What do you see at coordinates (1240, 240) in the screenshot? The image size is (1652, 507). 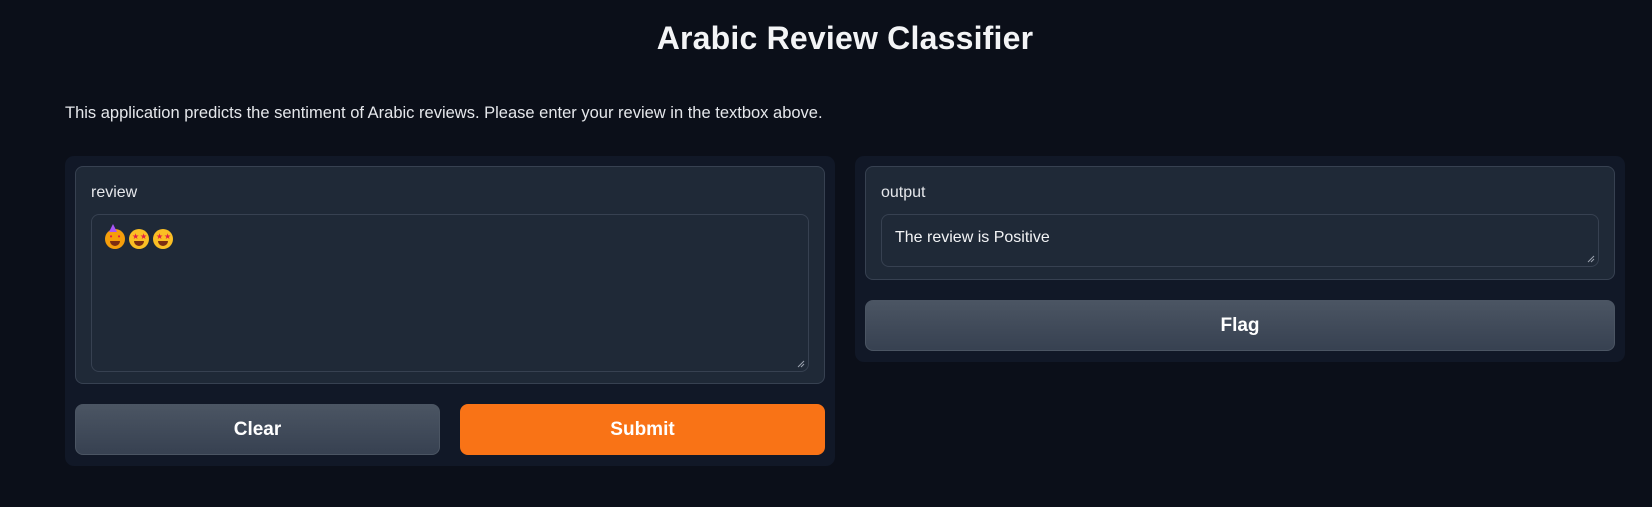 I see `output-textarea: The review is Positive` at bounding box center [1240, 240].